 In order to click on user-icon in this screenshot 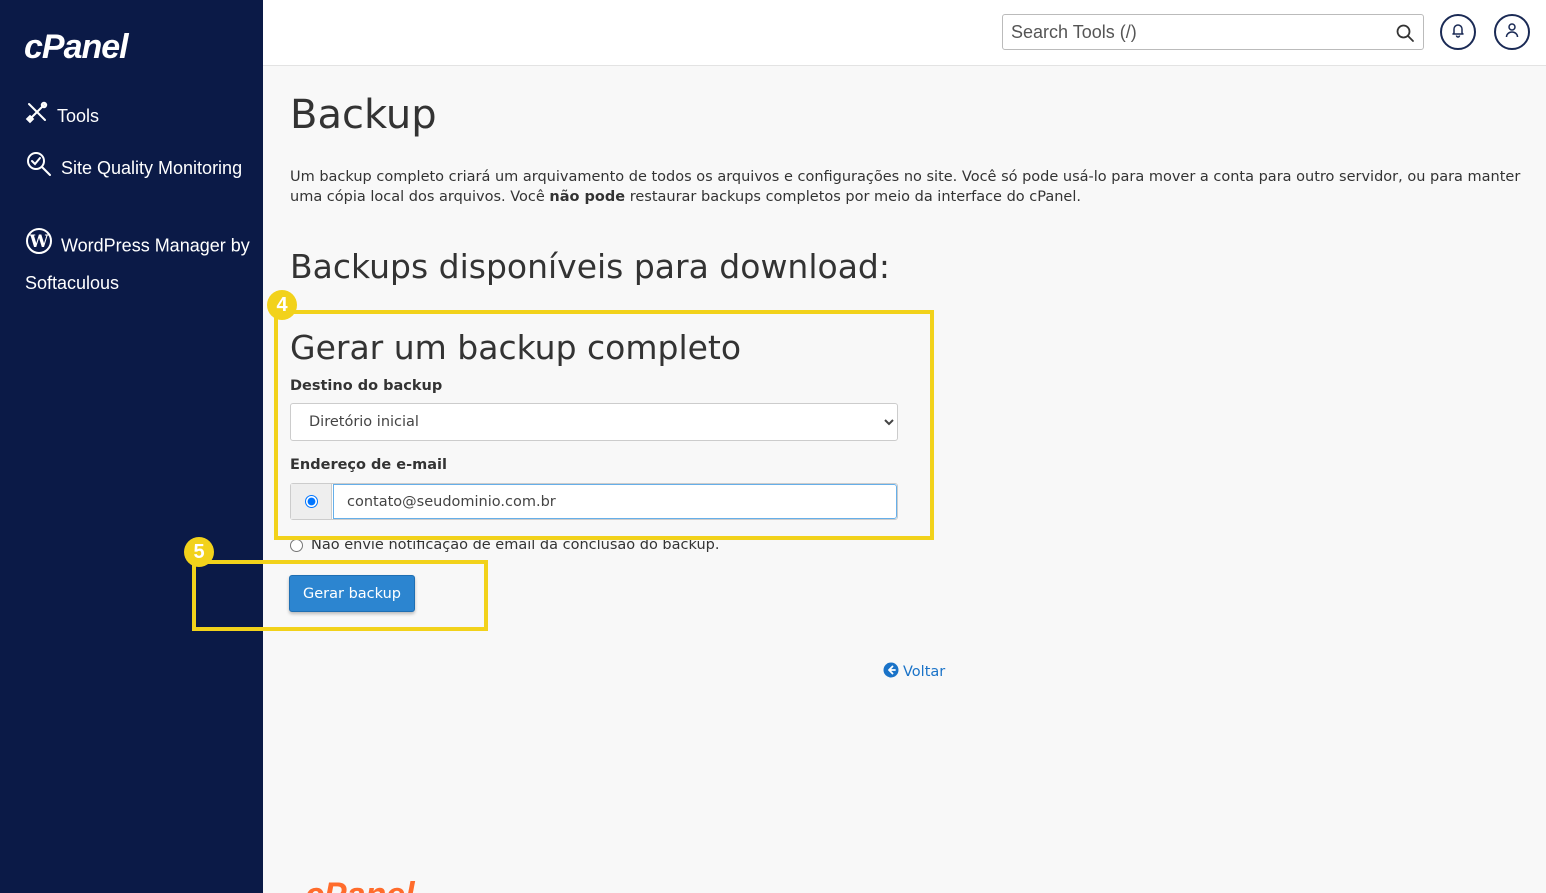, I will do `click(1512, 32)`.